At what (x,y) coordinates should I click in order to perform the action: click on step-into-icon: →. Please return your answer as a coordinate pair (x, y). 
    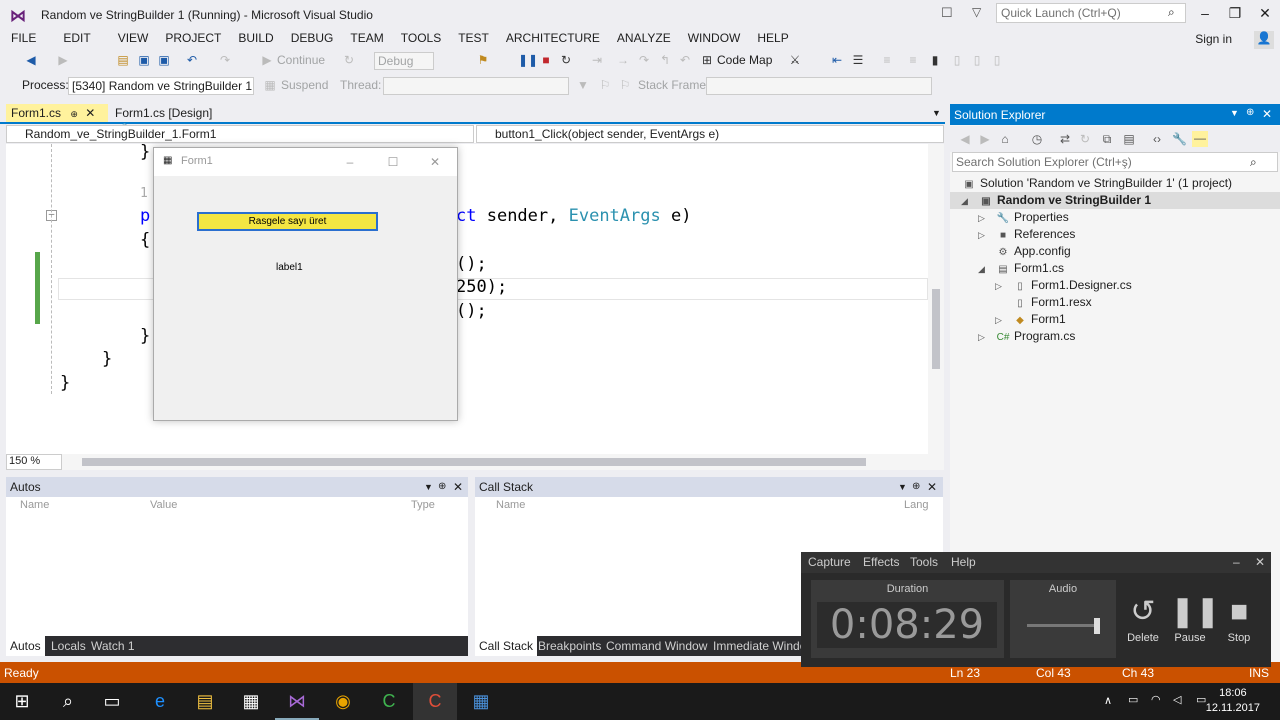
    Looking at the image, I should click on (623, 60).